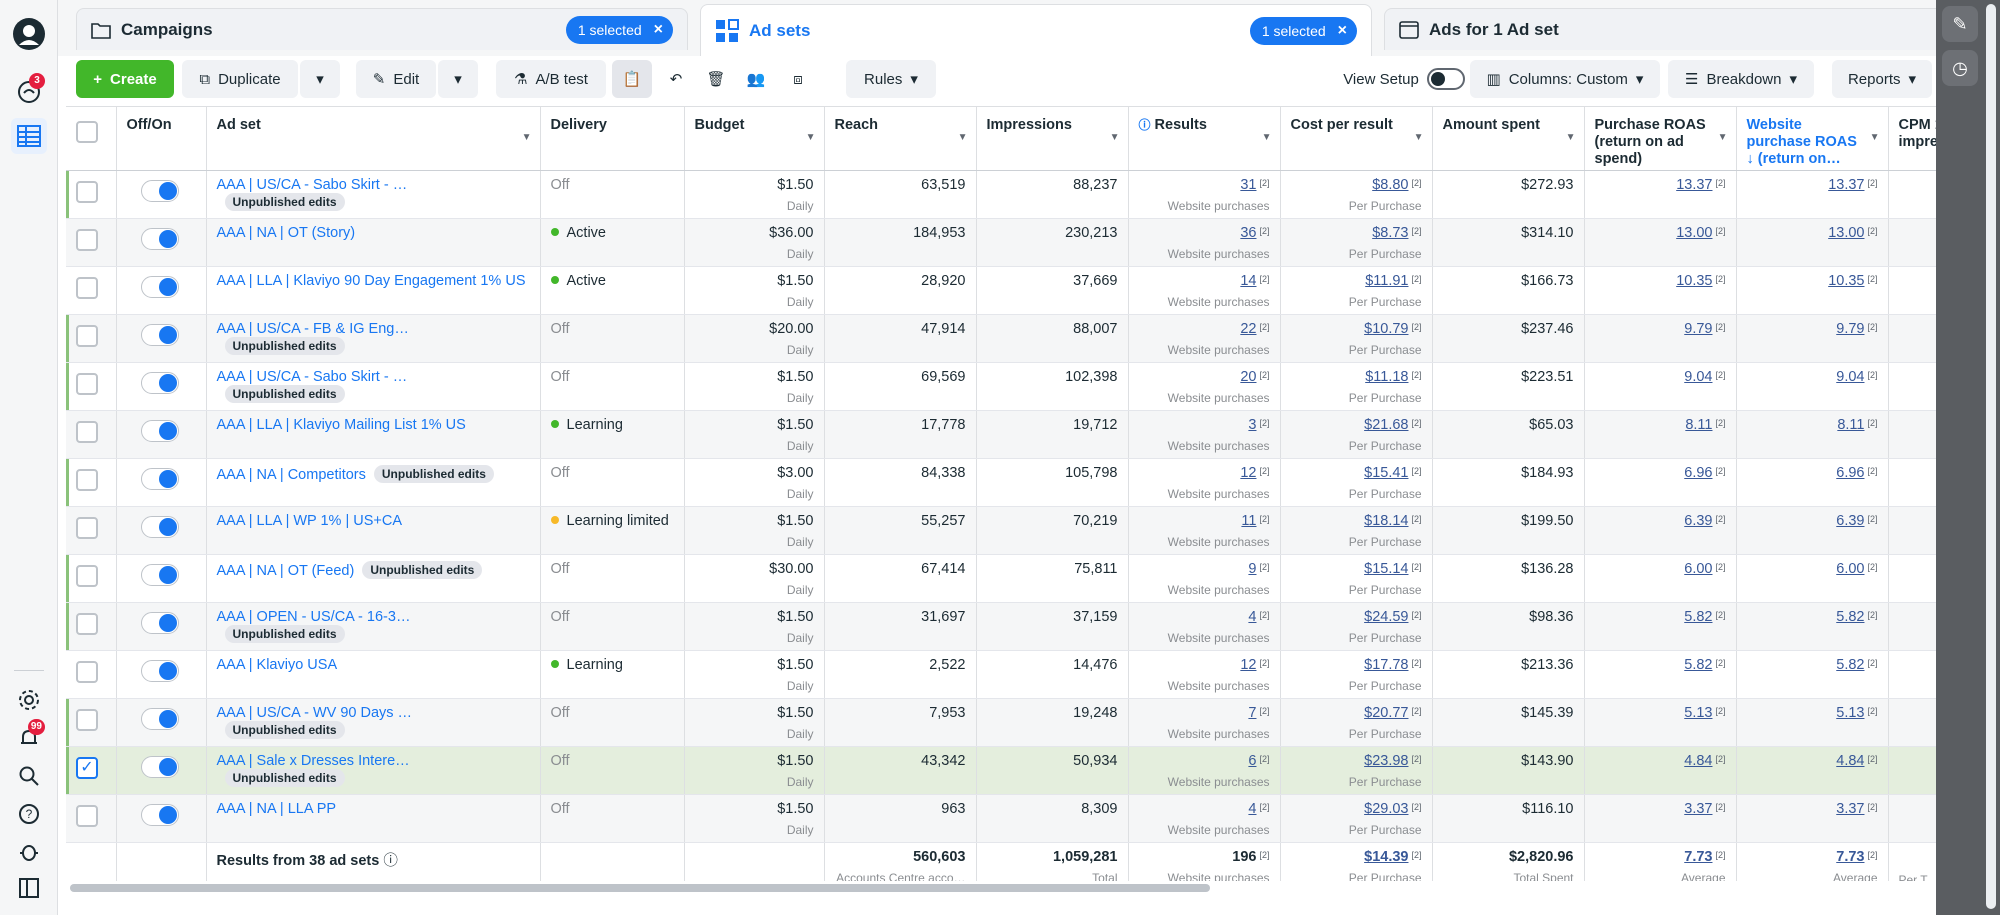  I want to click on cpr-value: $23.98, so click(1386, 761).